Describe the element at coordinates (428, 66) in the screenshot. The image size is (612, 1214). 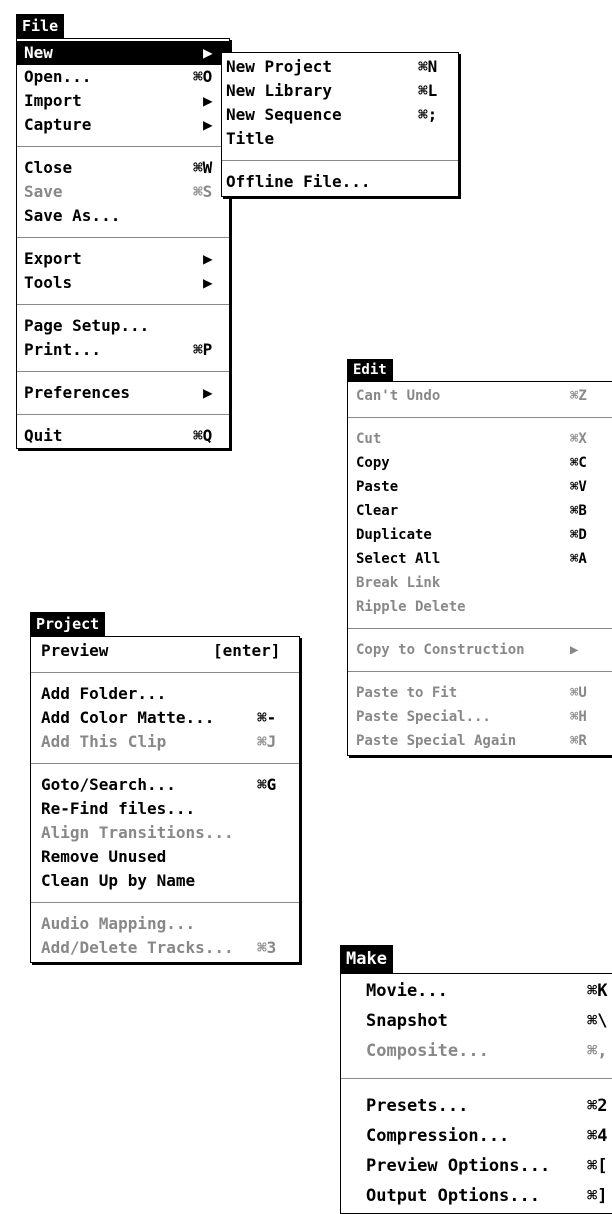
I see `menu-item-shortcut: ⌘N` at that location.